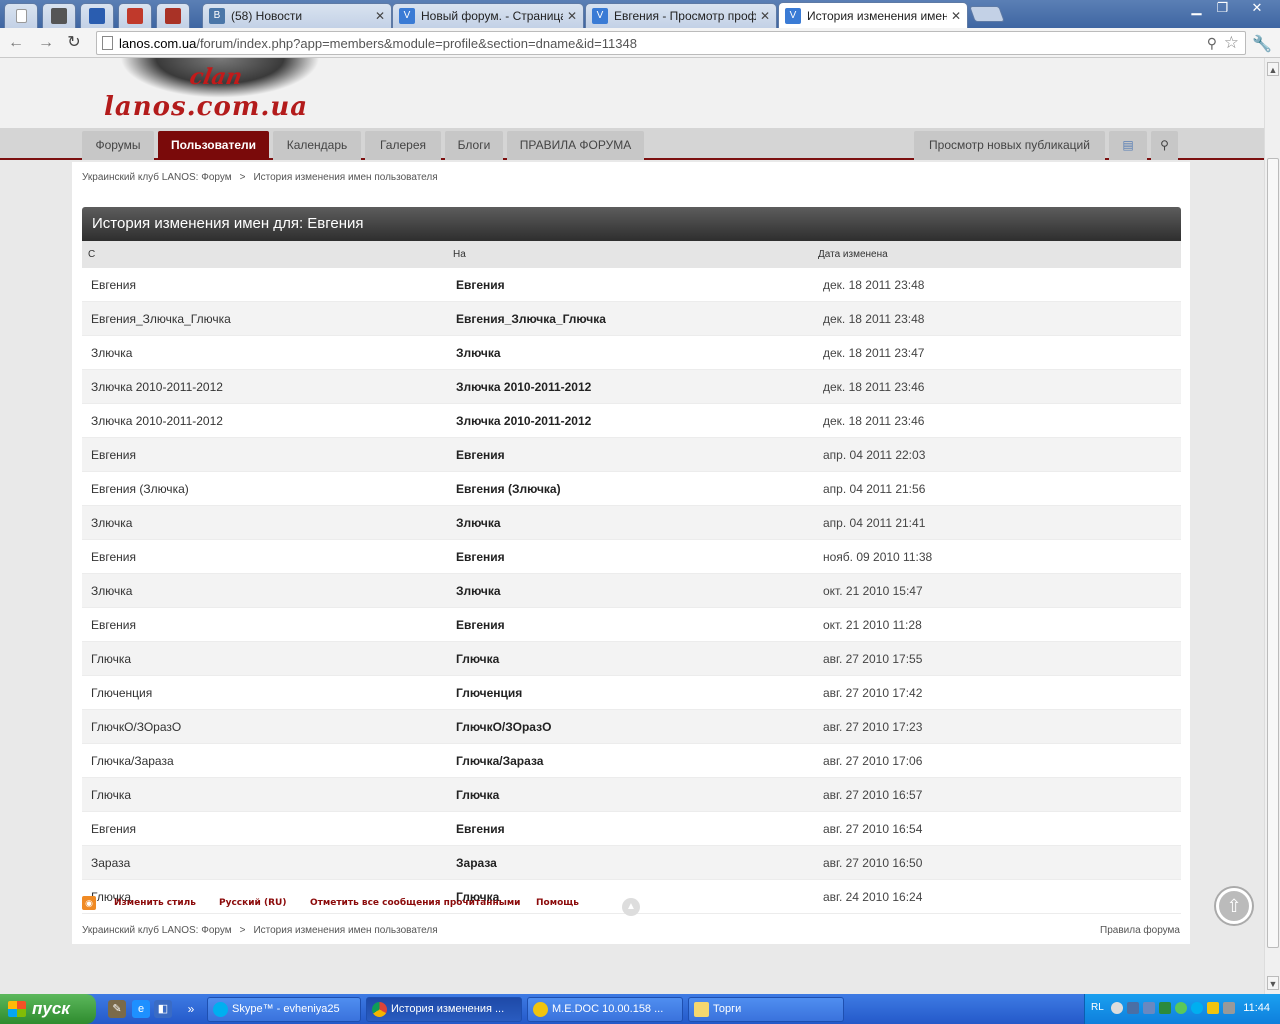 This screenshot has width=1280, height=1024. What do you see at coordinates (631, 693) in the screenshot?
I see `table-row: Глюченция Глюченция авг. 27 2010 17:42` at bounding box center [631, 693].